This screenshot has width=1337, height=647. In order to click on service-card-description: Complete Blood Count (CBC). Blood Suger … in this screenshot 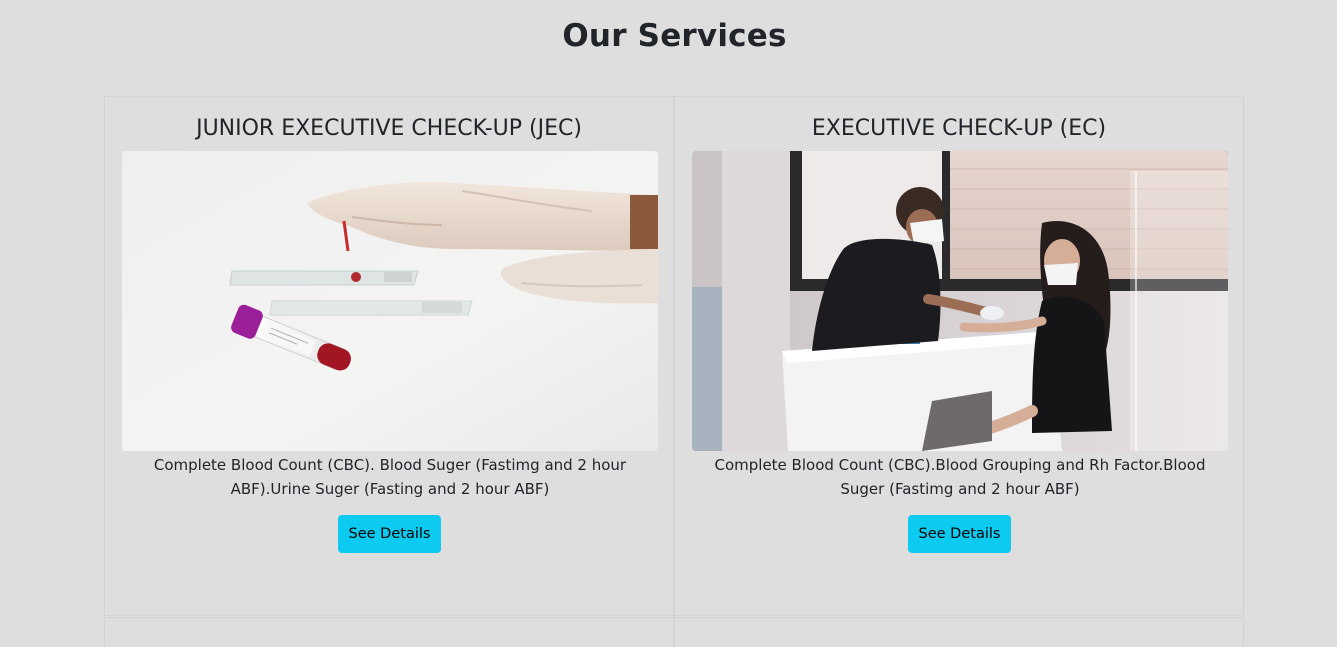, I will do `click(390, 477)`.